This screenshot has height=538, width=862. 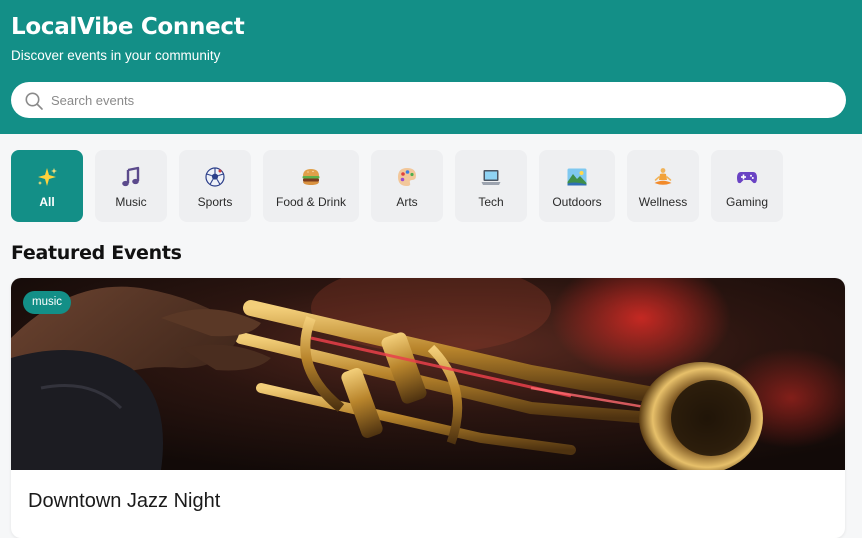 I want to click on category-label: Food & Drink, so click(x=311, y=202).